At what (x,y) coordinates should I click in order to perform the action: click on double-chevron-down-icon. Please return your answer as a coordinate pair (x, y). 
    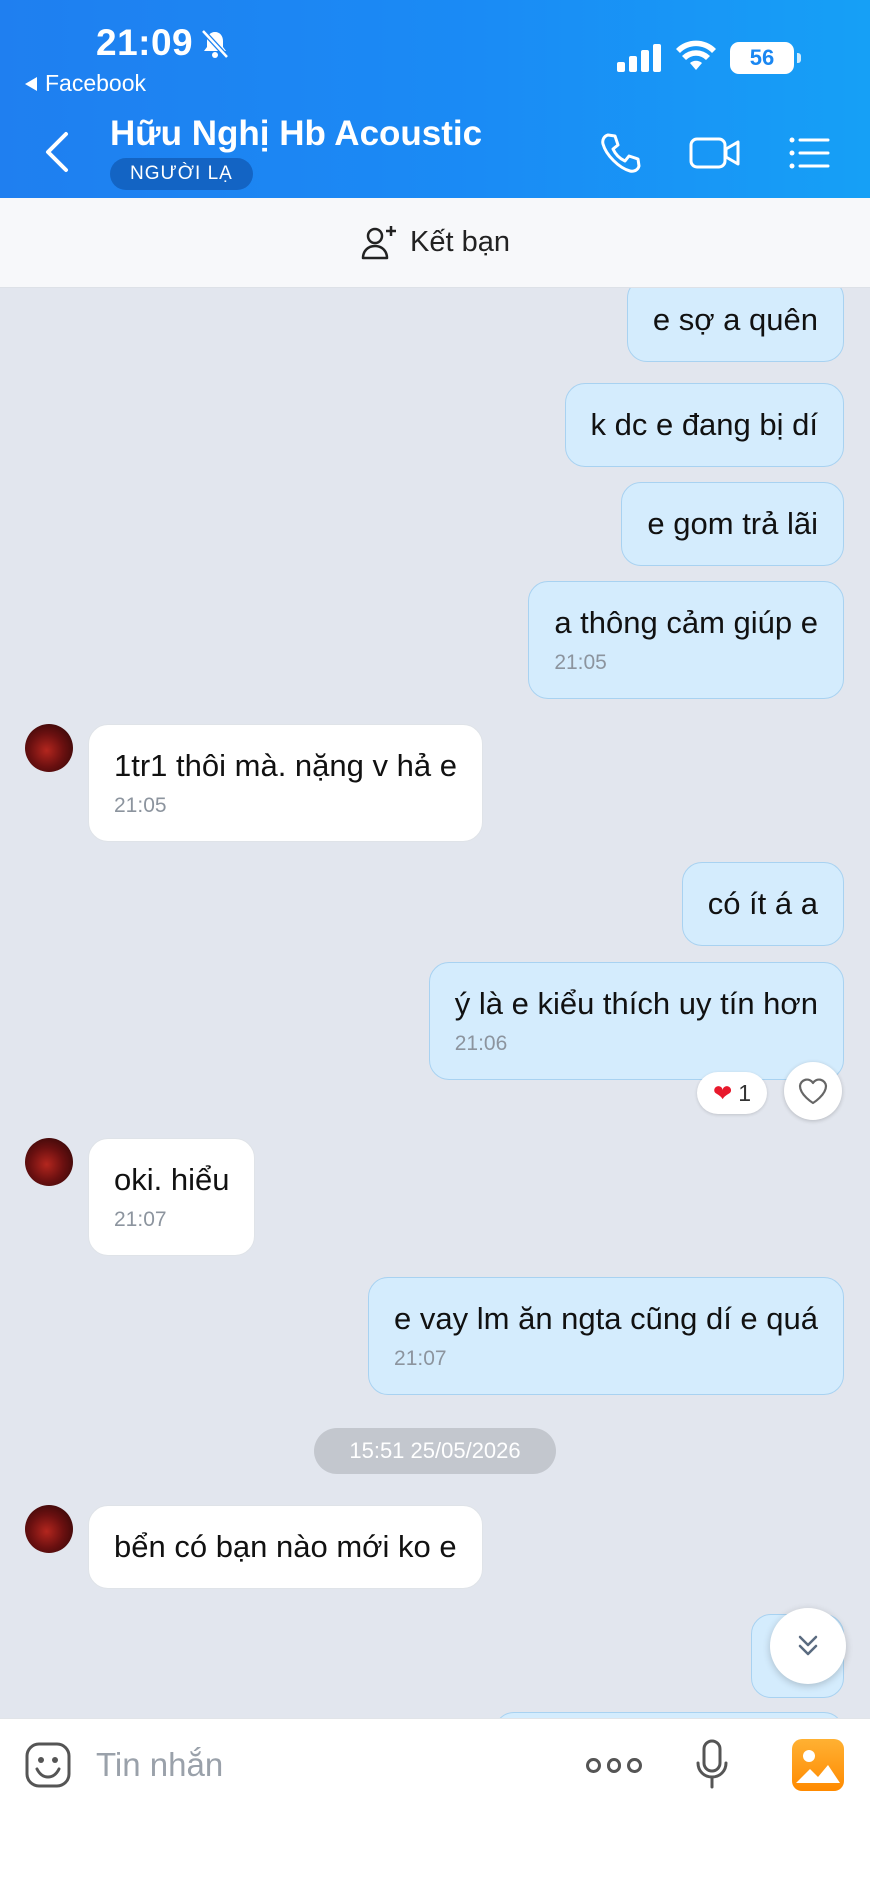
    Looking at the image, I should click on (808, 1645).